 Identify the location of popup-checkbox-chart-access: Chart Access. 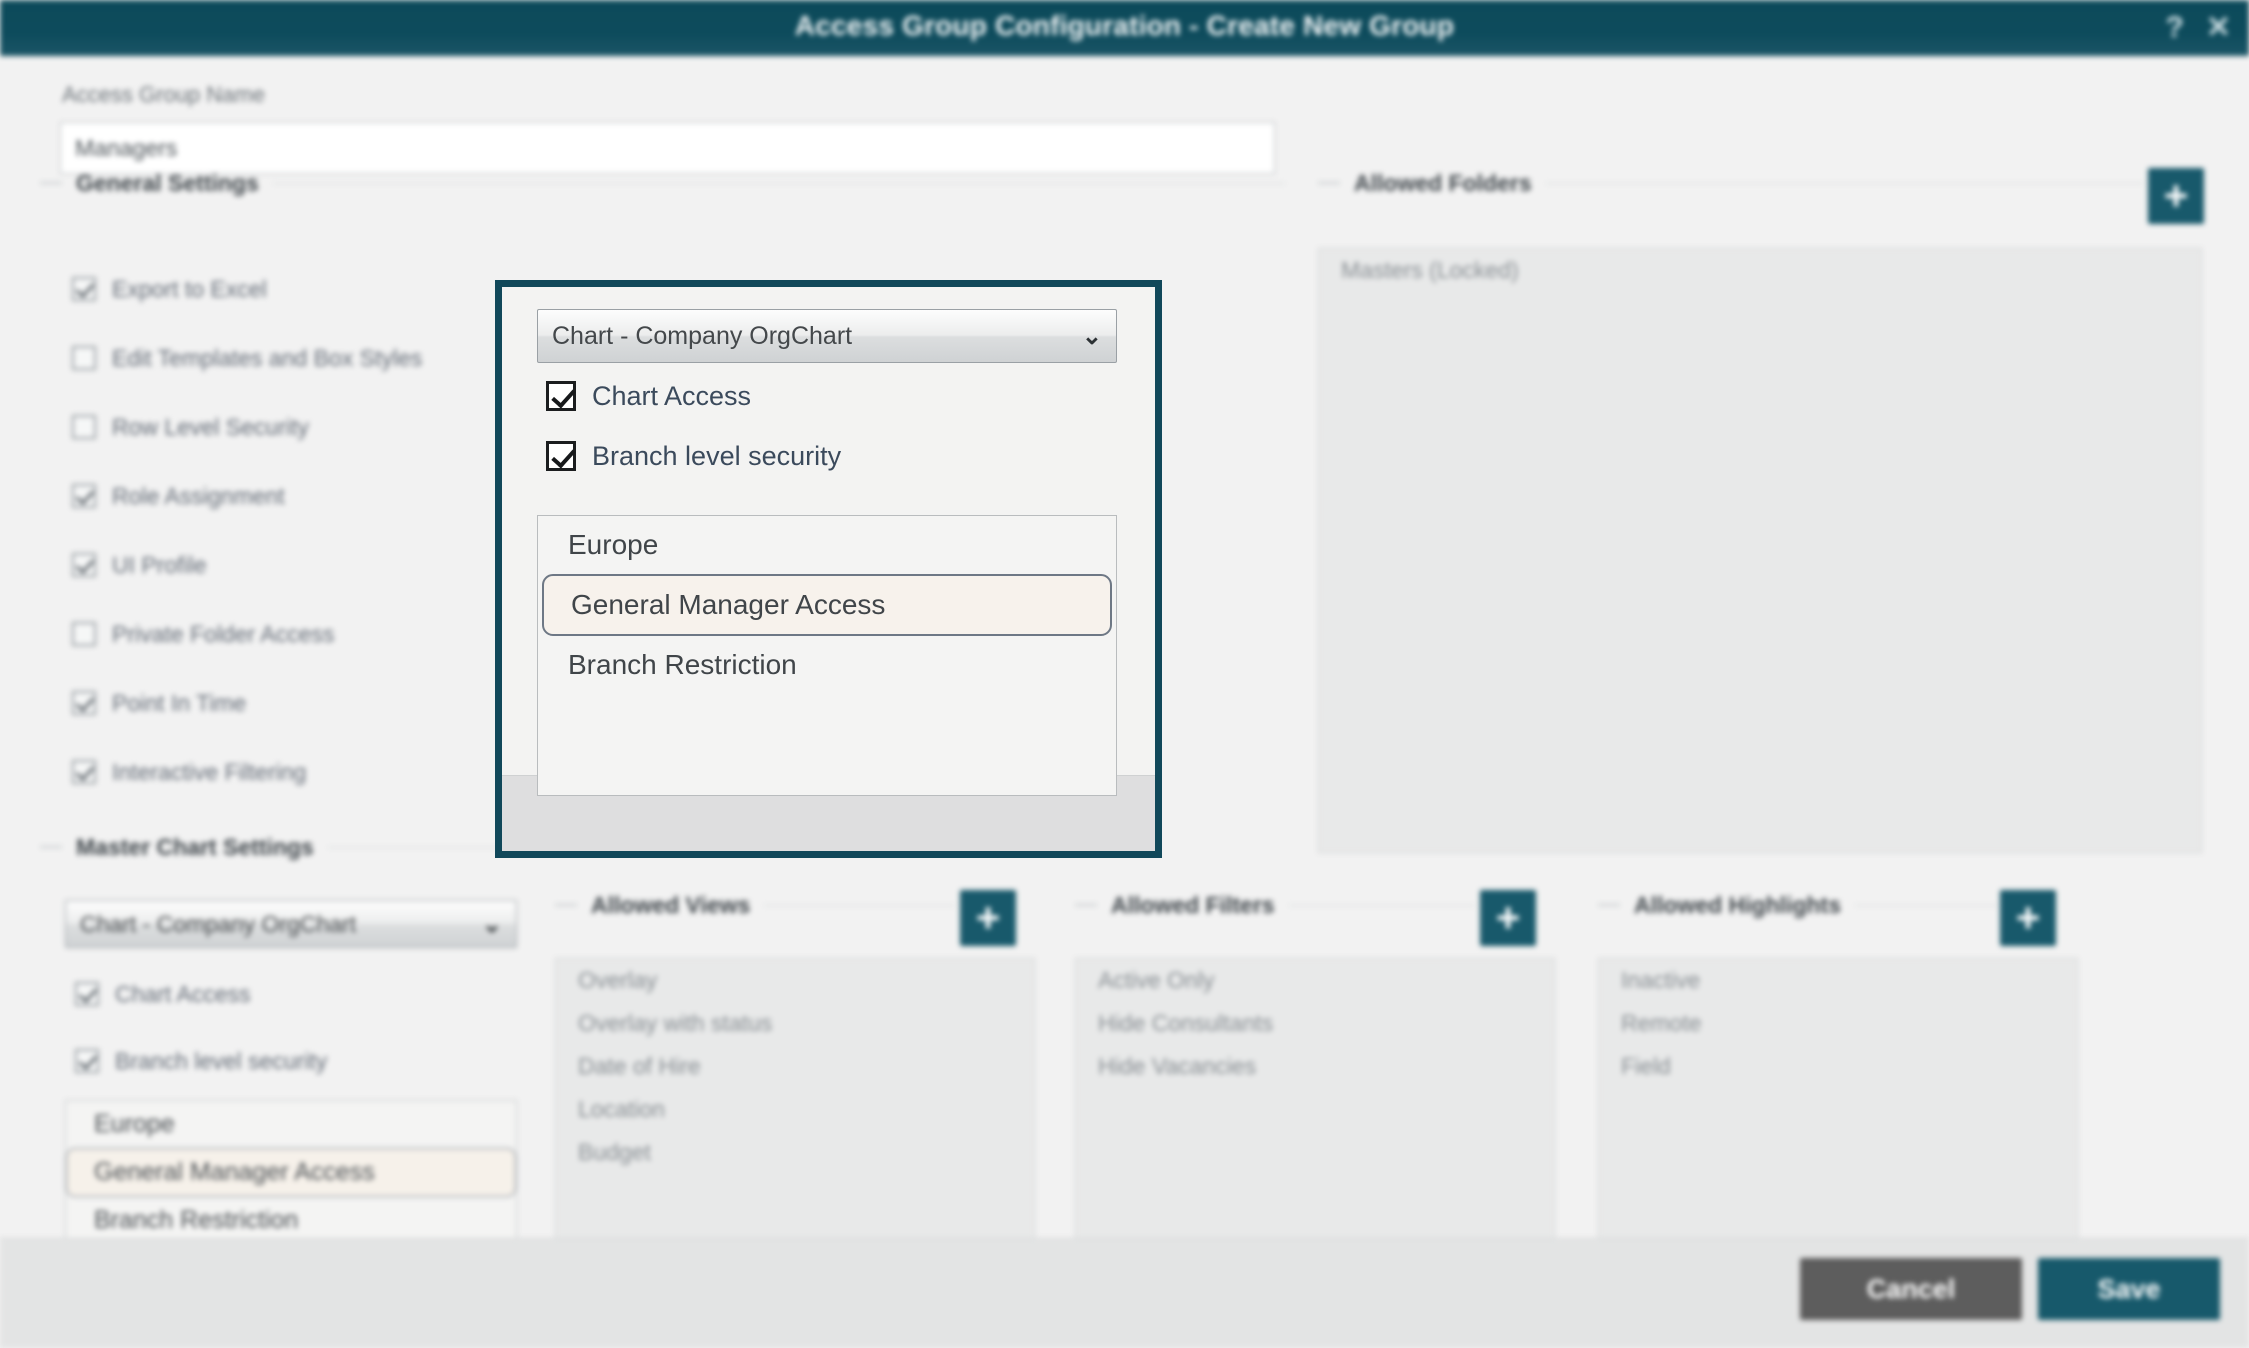
(648, 396).